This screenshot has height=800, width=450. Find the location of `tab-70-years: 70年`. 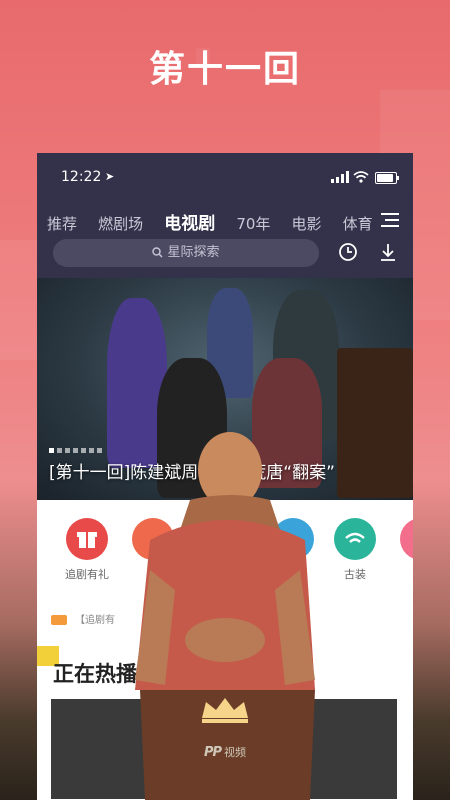

tab-70-years: 70年 is located at coordinates (253, 223).